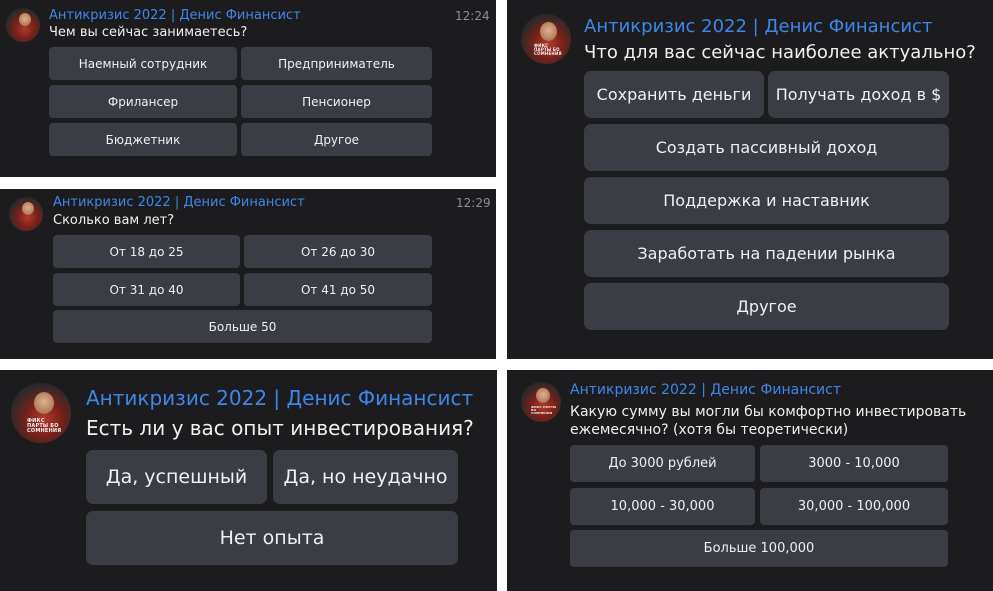 The image size is (993, 591). What do you see at coordinates (143, 63) in the screenshot?
I see `answer-button-employee: Наемный сотрудник` at bounding box center [143, 63].